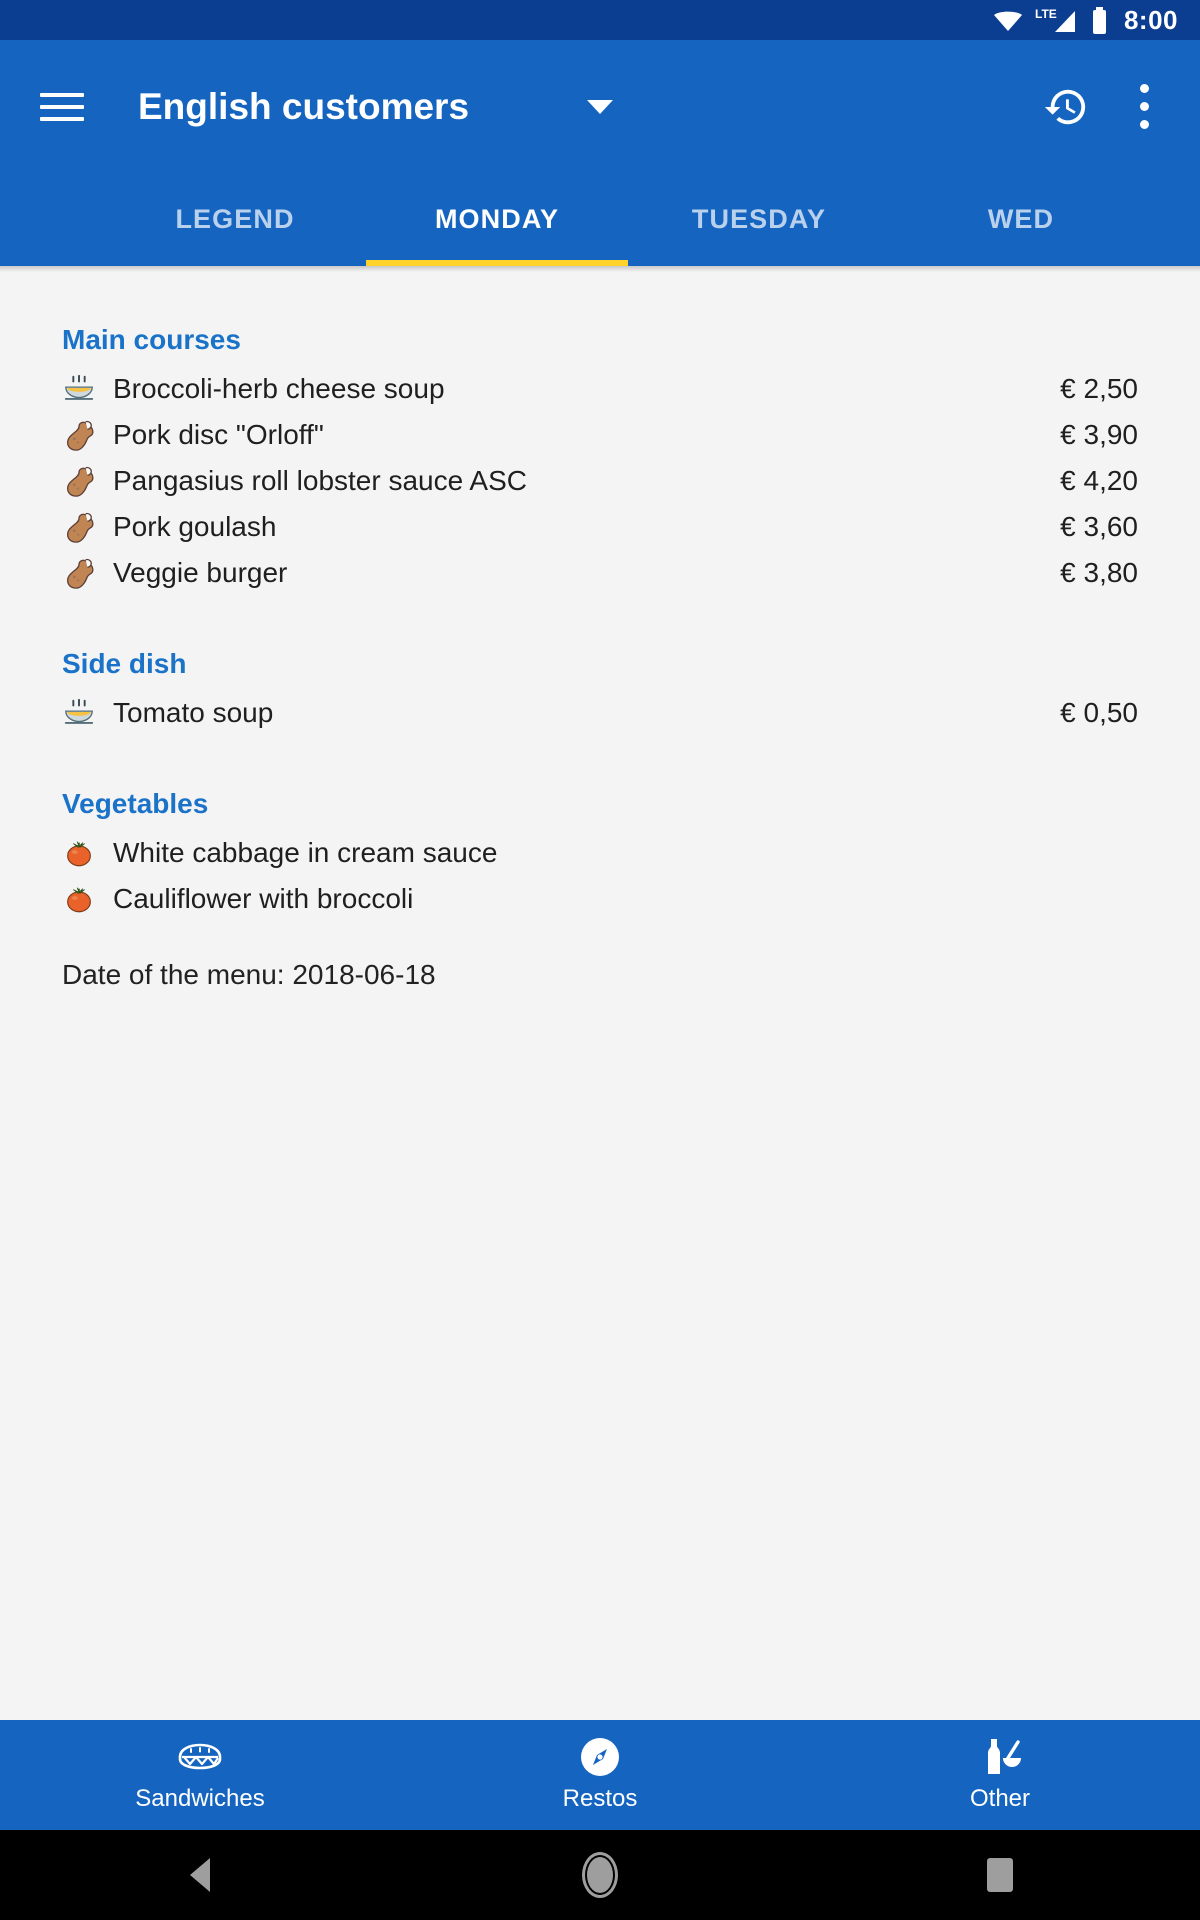  I want to click on cellular-signal-icon: LTE, so click(1057, 20).